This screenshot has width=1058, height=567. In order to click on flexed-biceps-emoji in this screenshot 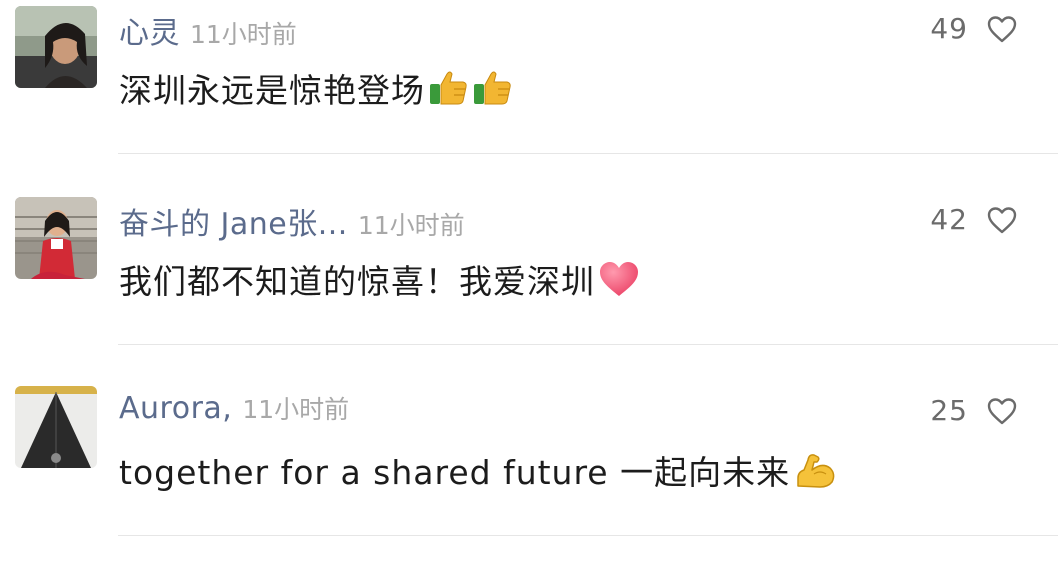, I will do `click(816, 471)`.